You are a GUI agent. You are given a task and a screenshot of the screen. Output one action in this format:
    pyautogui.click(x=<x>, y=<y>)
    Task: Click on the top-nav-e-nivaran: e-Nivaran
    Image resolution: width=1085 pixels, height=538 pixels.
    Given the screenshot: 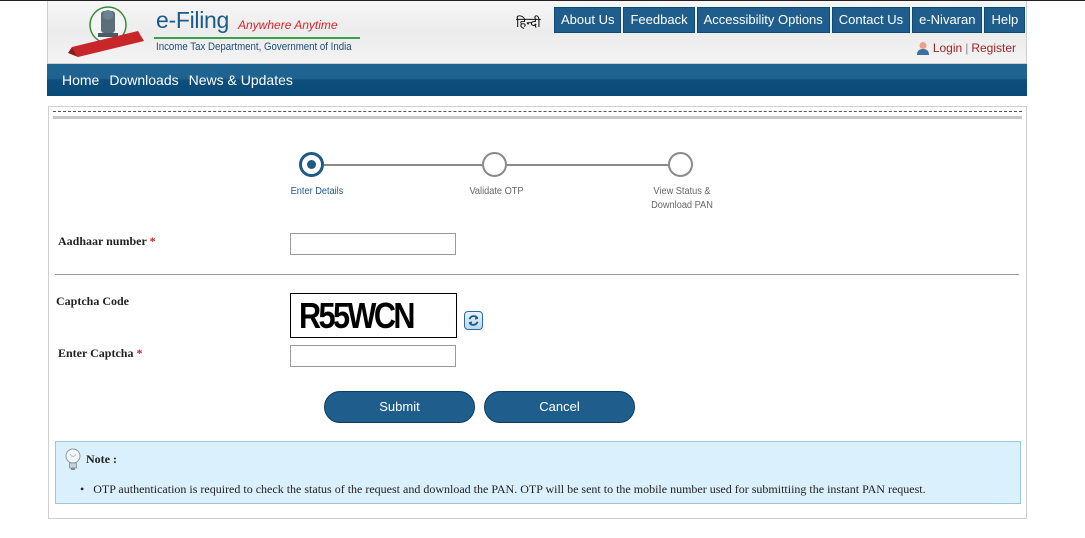 What is the action you would take?
    pyautogui.click(x=947, y=20)
    